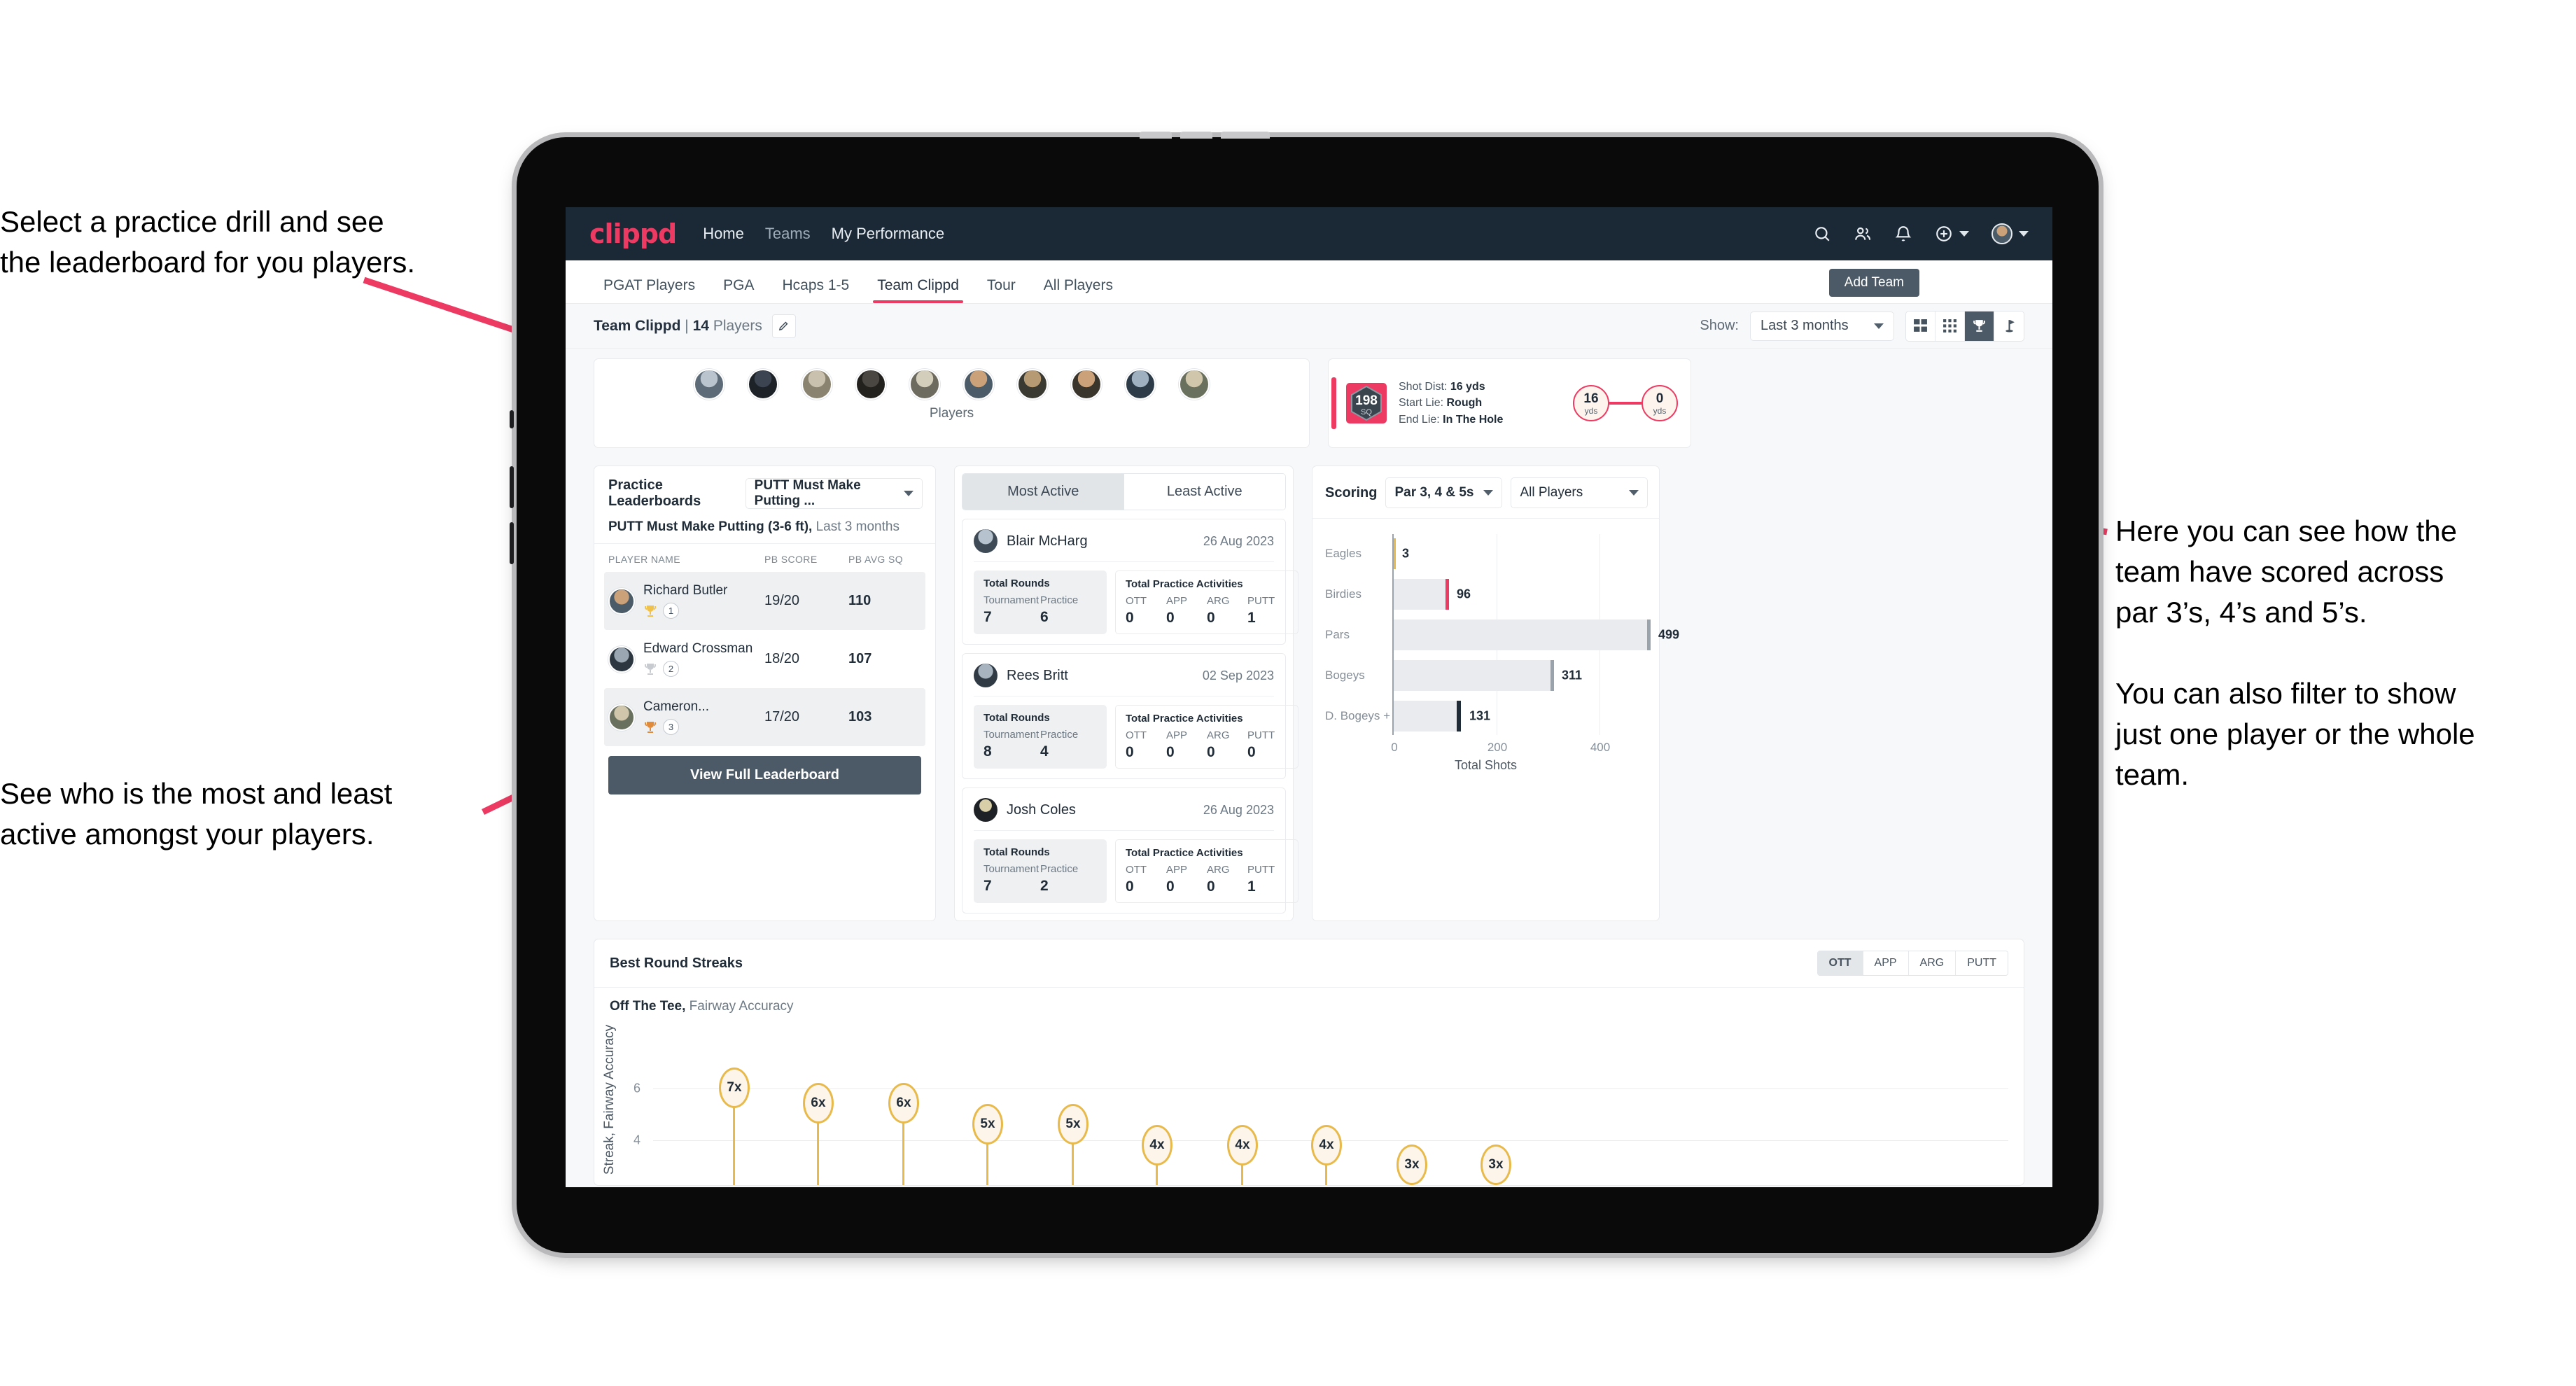 This screenshot has width=2576, height=1386. Describe the element at coordinates (1343, 594) in the screenshot. I see `y-tick-birdies: Birdies` at that location.